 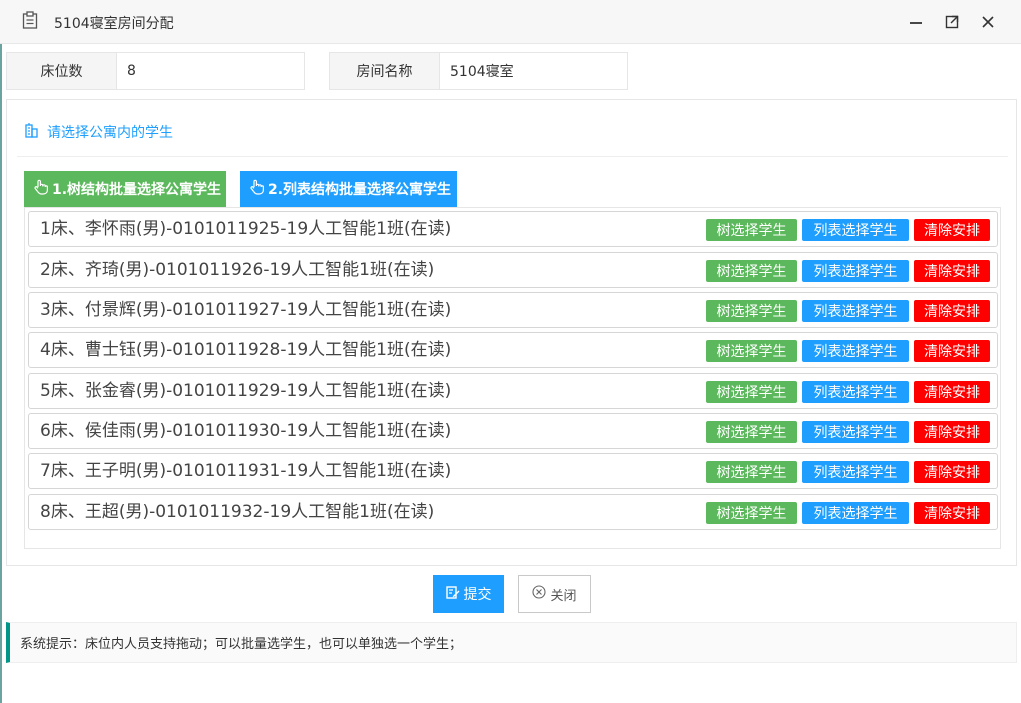 I want to click on window-titlebar: 5104寝室房间分配, so click(x=510, y=22).